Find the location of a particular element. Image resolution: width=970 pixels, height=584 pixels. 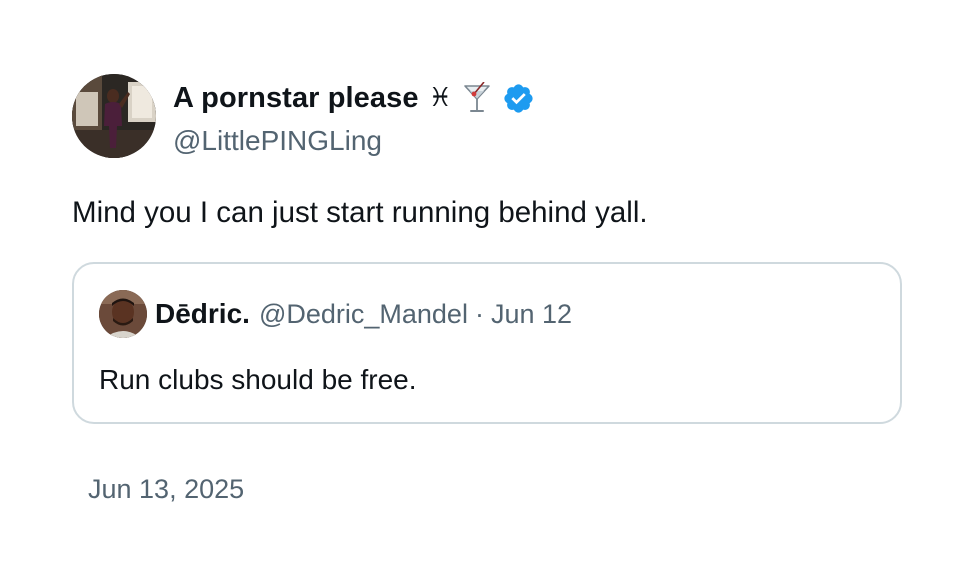

verified-badge-icon is located at coordinates (518, 98).